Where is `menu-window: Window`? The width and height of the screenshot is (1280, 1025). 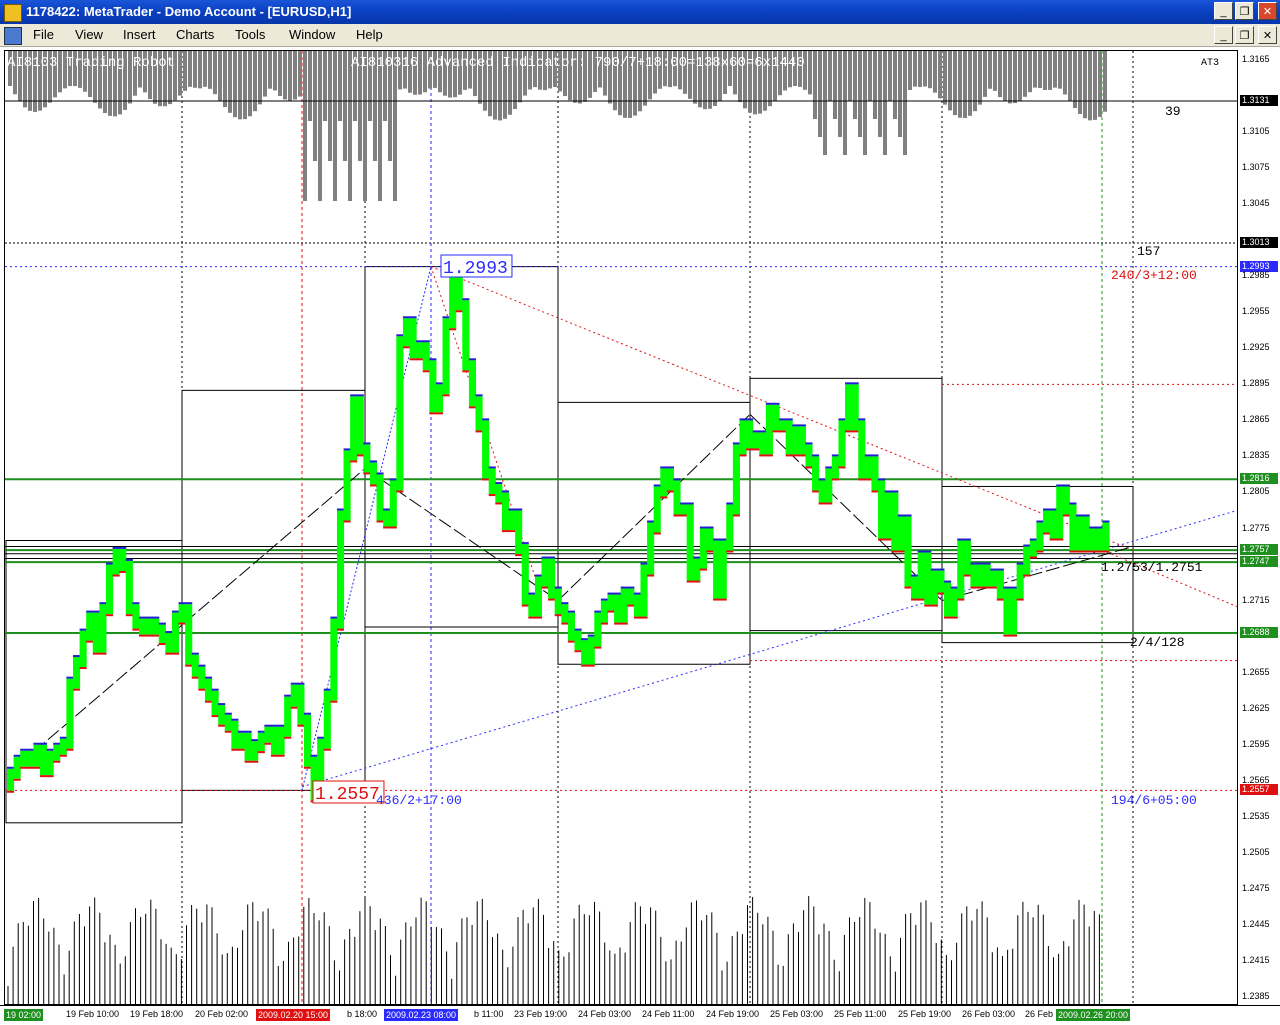 menu-window: Window is located at coordinates (312, 34).